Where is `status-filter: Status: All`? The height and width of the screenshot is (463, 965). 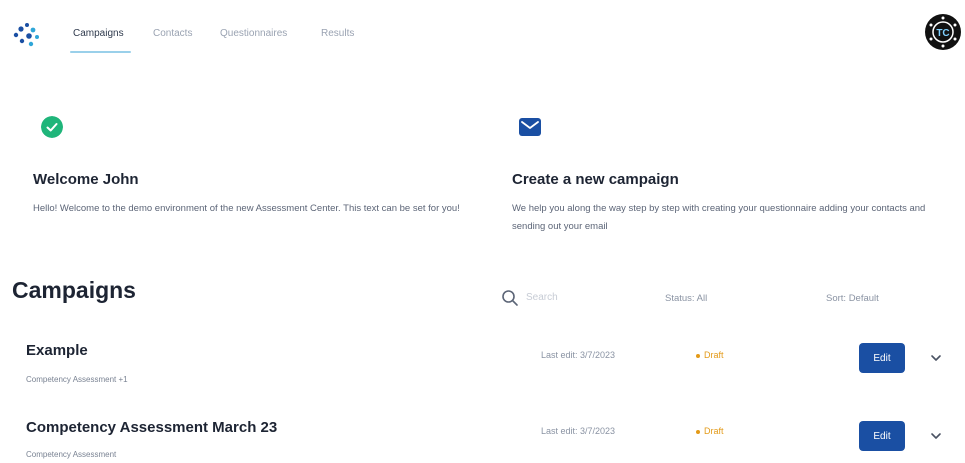
status-filter: Status: All is located at coordinates (686, 298).